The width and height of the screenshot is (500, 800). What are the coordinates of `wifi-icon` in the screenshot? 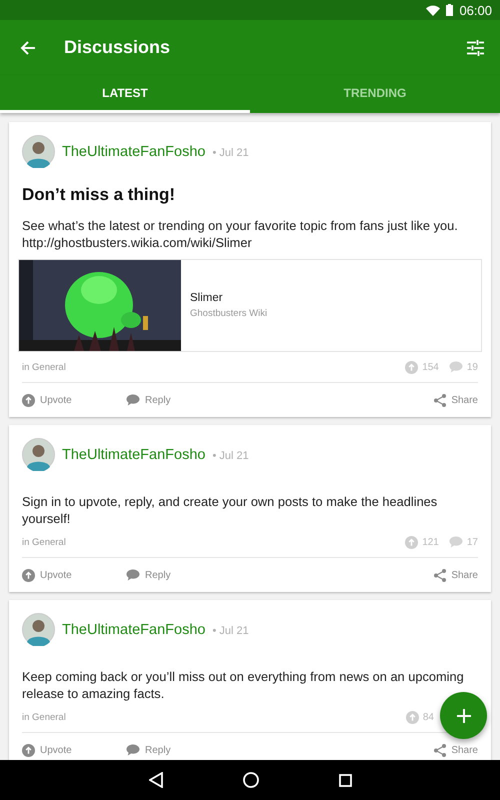 It's located at (433, 10).